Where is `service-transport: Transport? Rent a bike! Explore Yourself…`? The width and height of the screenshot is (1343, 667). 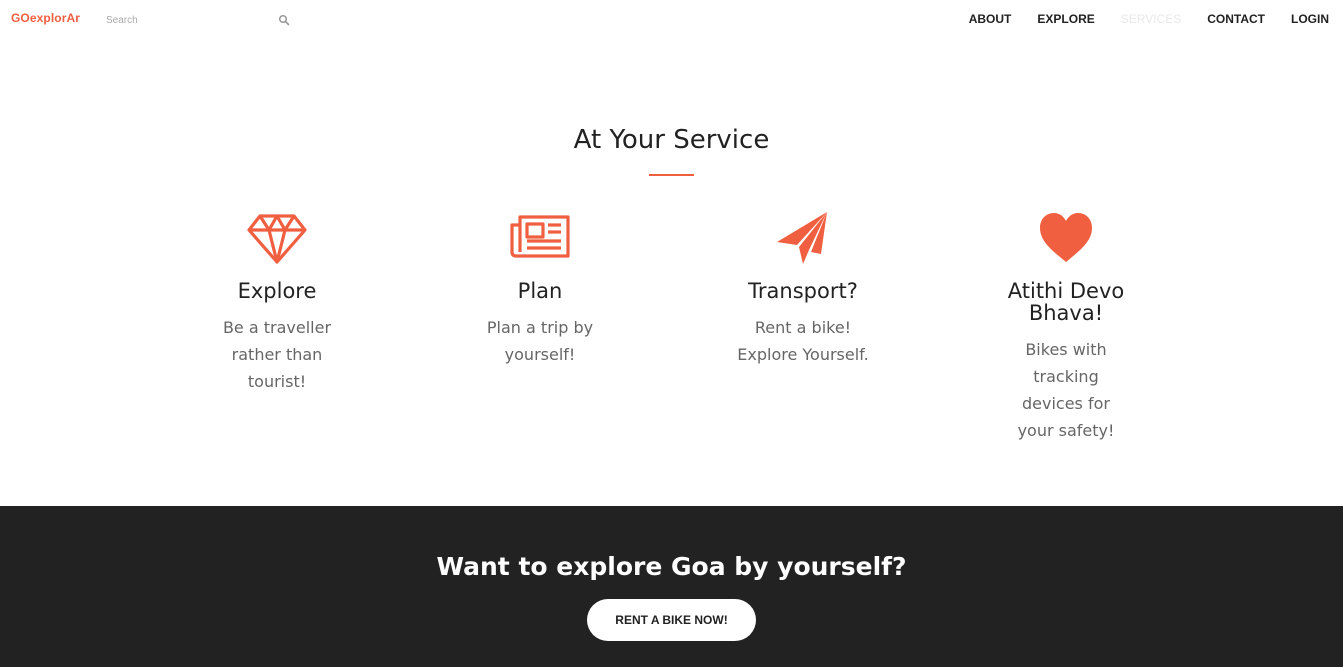
service-transport: Transport? Rent a bike! Explore Yourself… is located at coordinates (803, 288).